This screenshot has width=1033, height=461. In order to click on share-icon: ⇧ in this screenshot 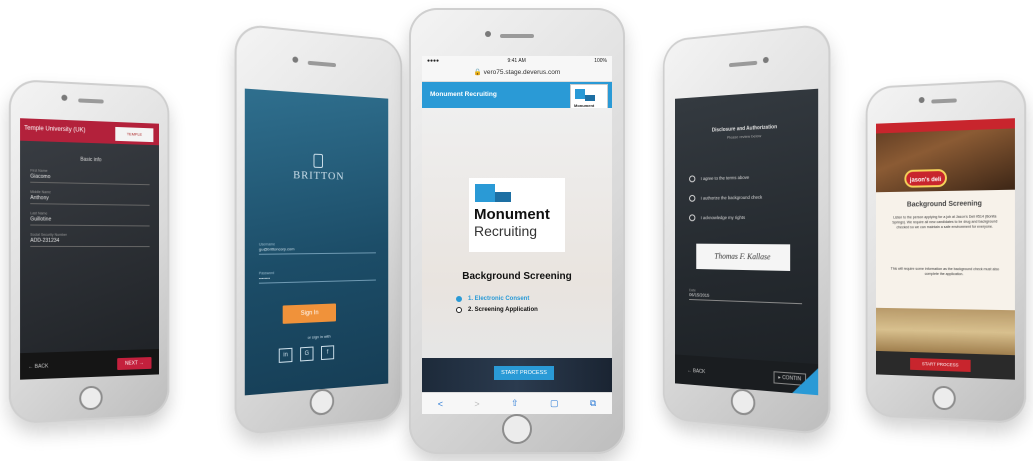, I will do `click(515, 403)`.